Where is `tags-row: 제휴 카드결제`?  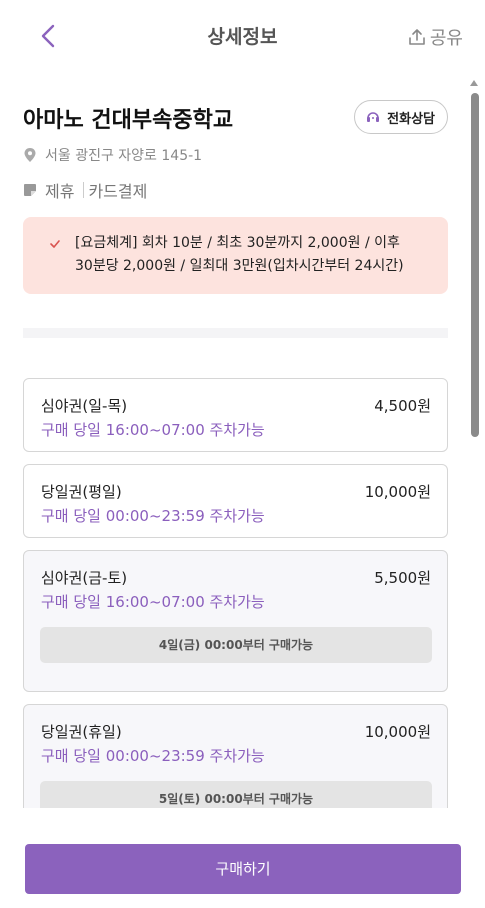
tags-row: 제휴 카드결제 is located at coordinates (89, 190).